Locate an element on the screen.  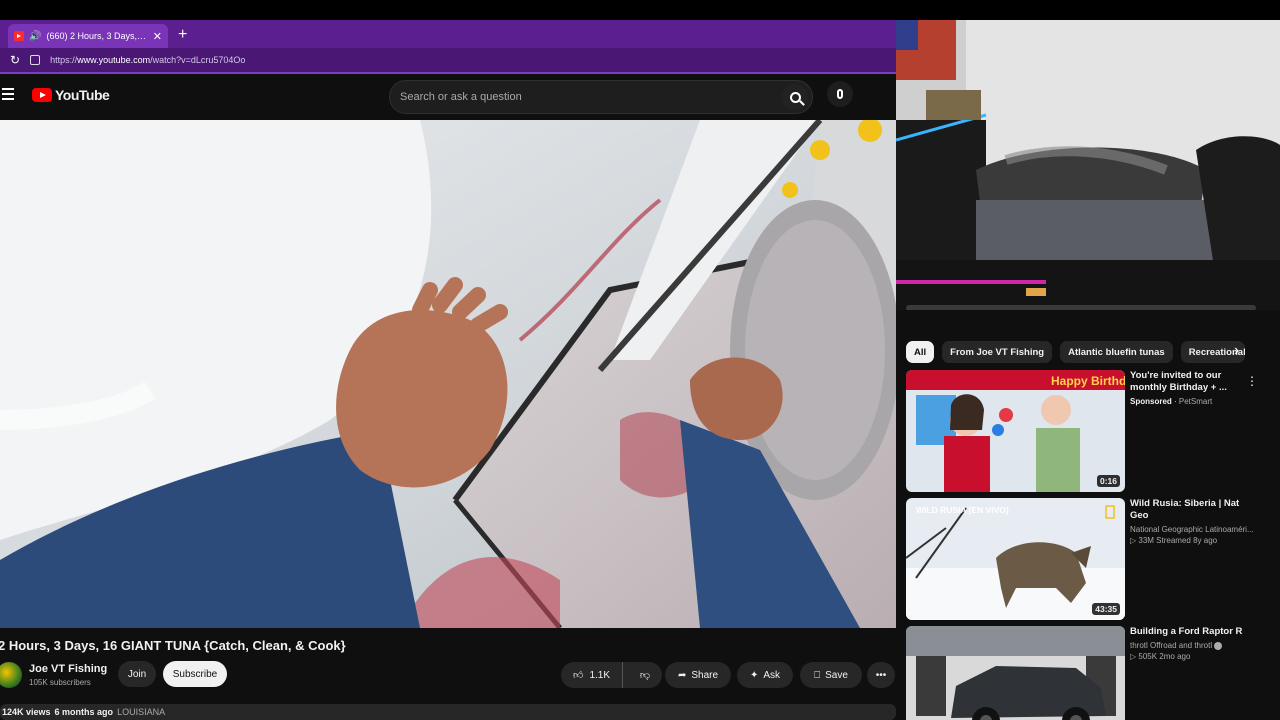
video-thumbnail: Happy Birthday 0:16 is located at coordinates (1015, 431).